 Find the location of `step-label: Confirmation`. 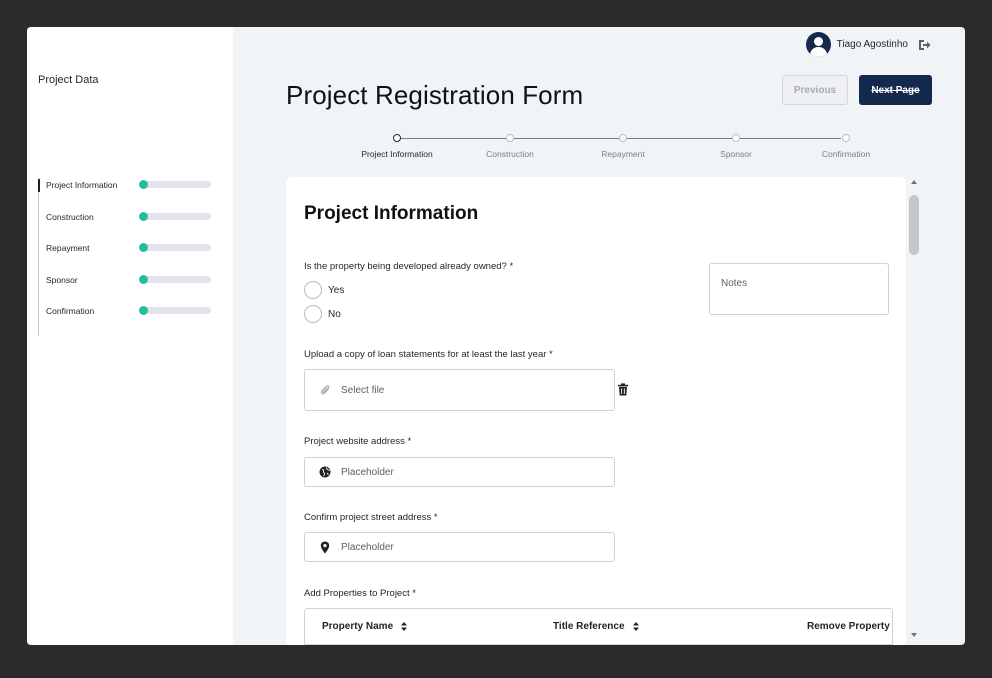

step-label: Confirmation is located at coordinates (846, 154).